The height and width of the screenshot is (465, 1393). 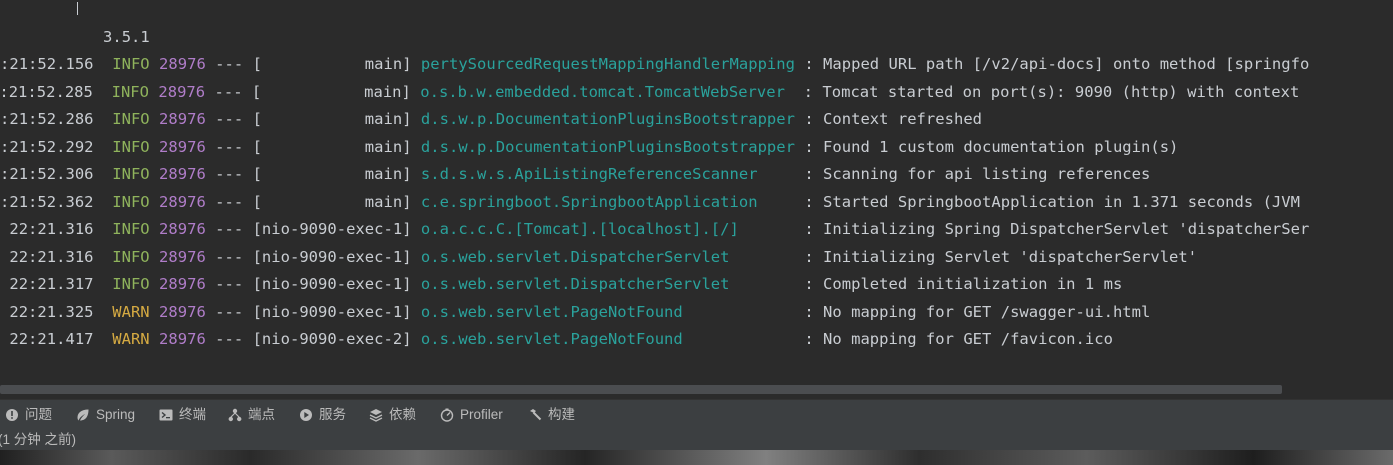 I want to click on text-cursor, so click(x=77, y=8).